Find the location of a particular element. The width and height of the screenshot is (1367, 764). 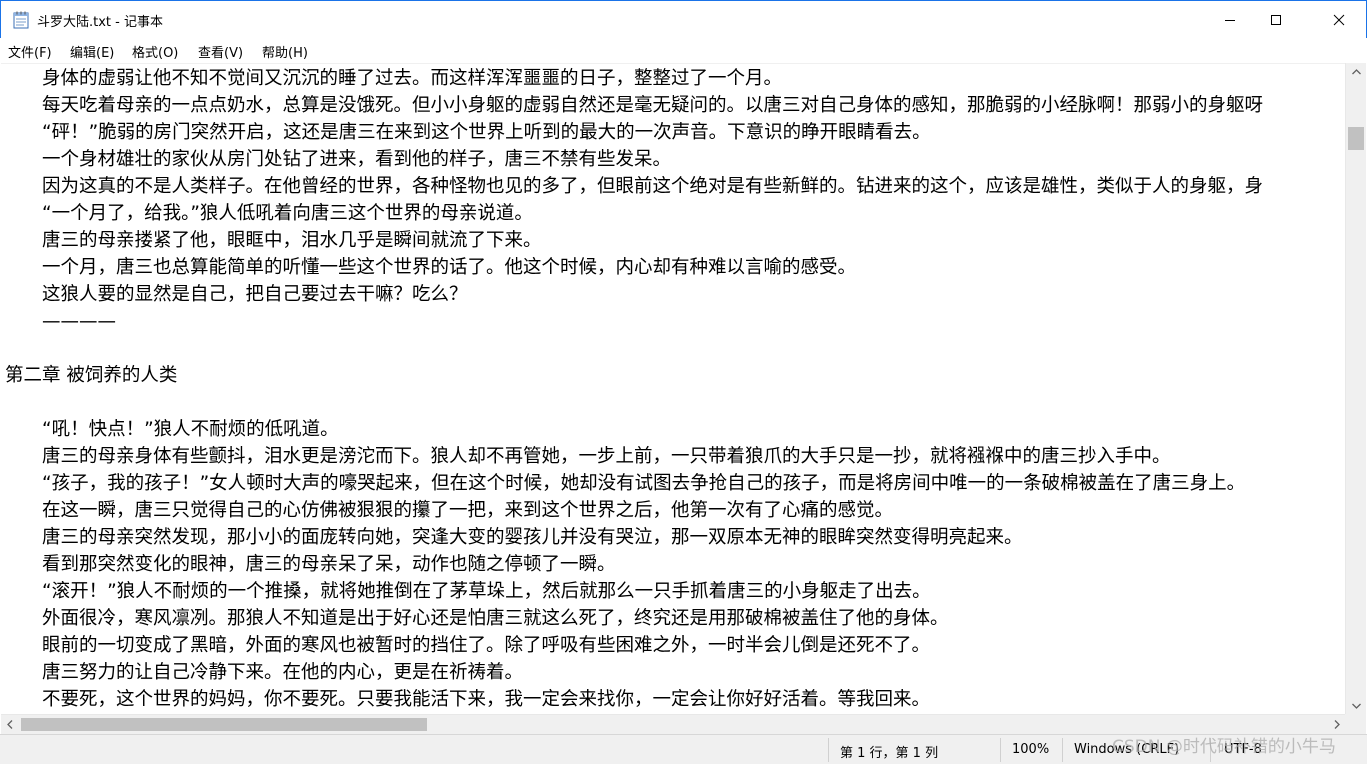

text-line: ———— is located at coordinates (61, 321).